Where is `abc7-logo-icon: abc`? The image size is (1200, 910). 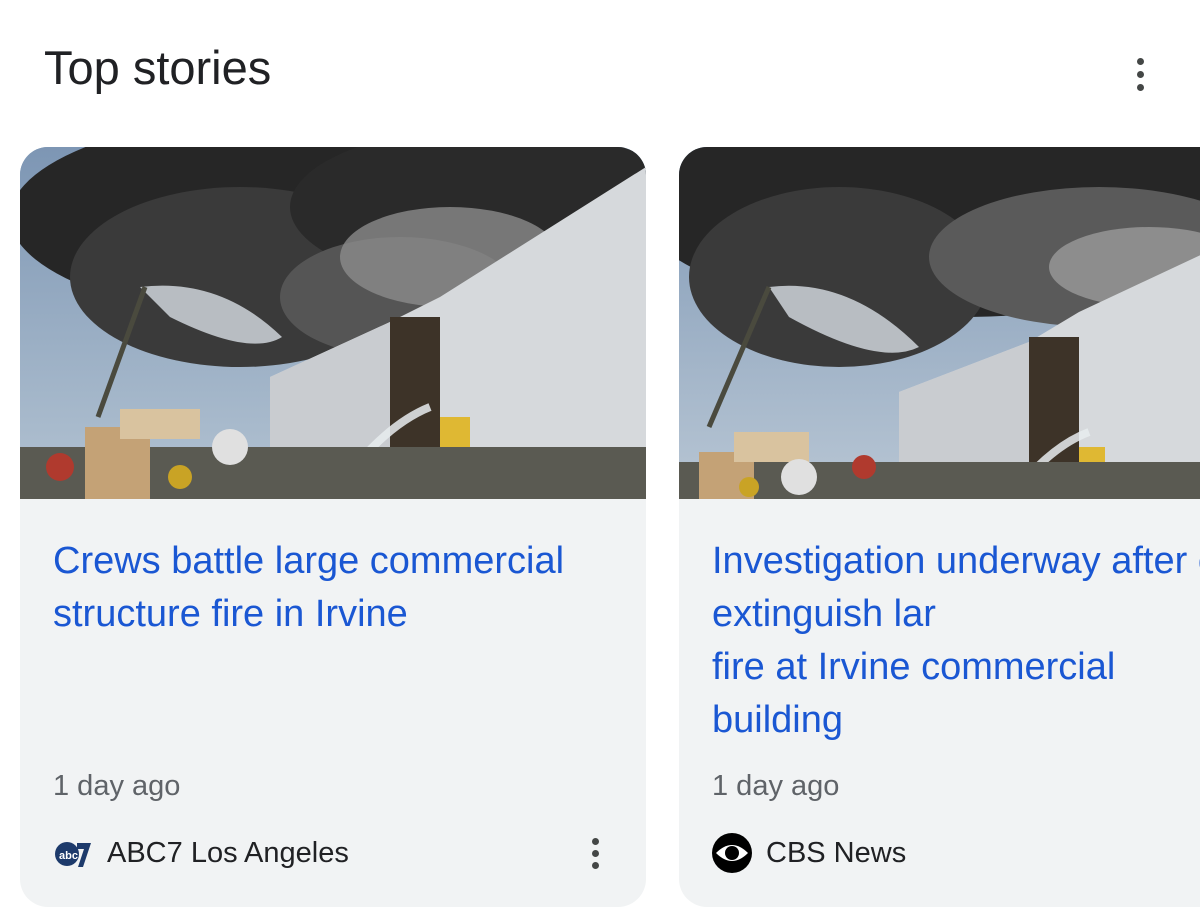 abc7-logo-icon: abc is located at coordinates (73, 853).